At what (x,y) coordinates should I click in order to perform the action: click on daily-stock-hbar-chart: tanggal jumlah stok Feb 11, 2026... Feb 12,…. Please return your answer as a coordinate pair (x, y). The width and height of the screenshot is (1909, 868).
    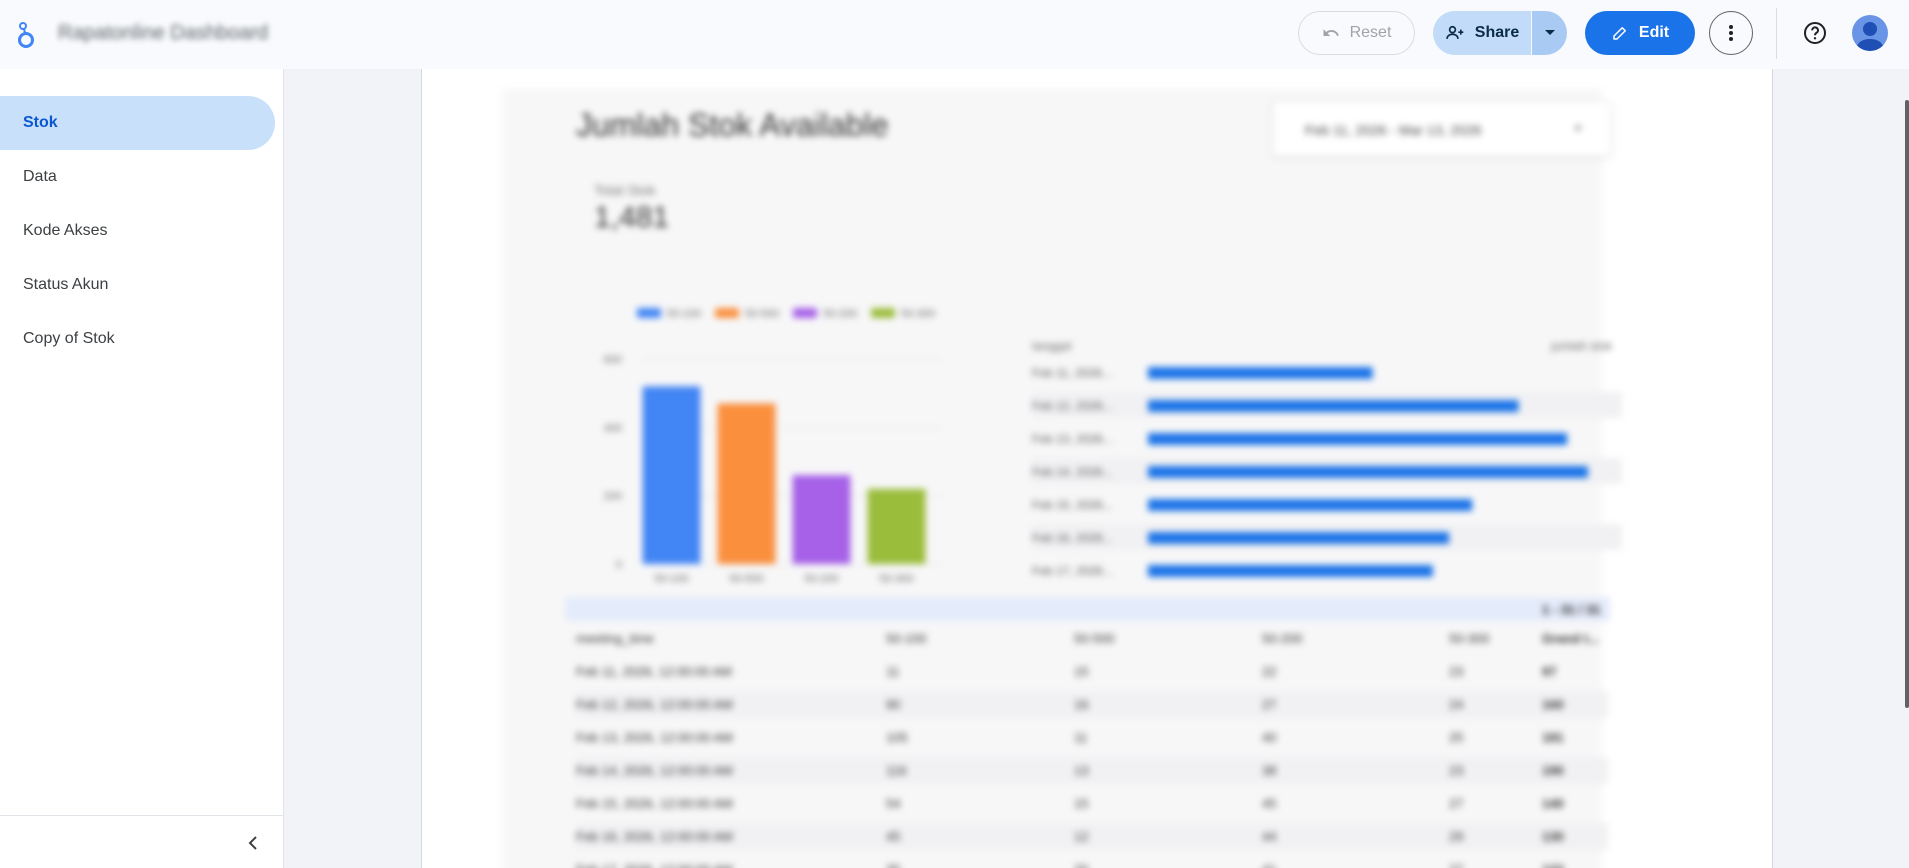
    Looking at the image, I should click on (1327, 458).